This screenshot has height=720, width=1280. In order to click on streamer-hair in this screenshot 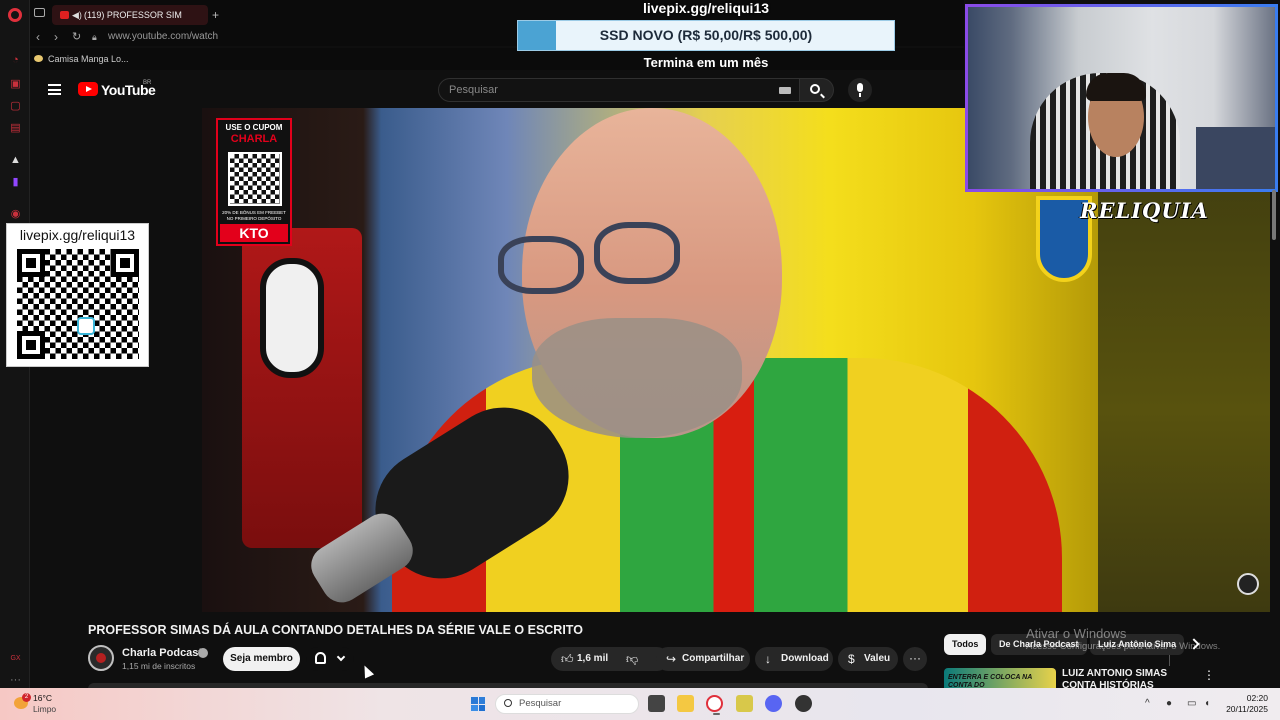, I will do `click(1116, 87)`.